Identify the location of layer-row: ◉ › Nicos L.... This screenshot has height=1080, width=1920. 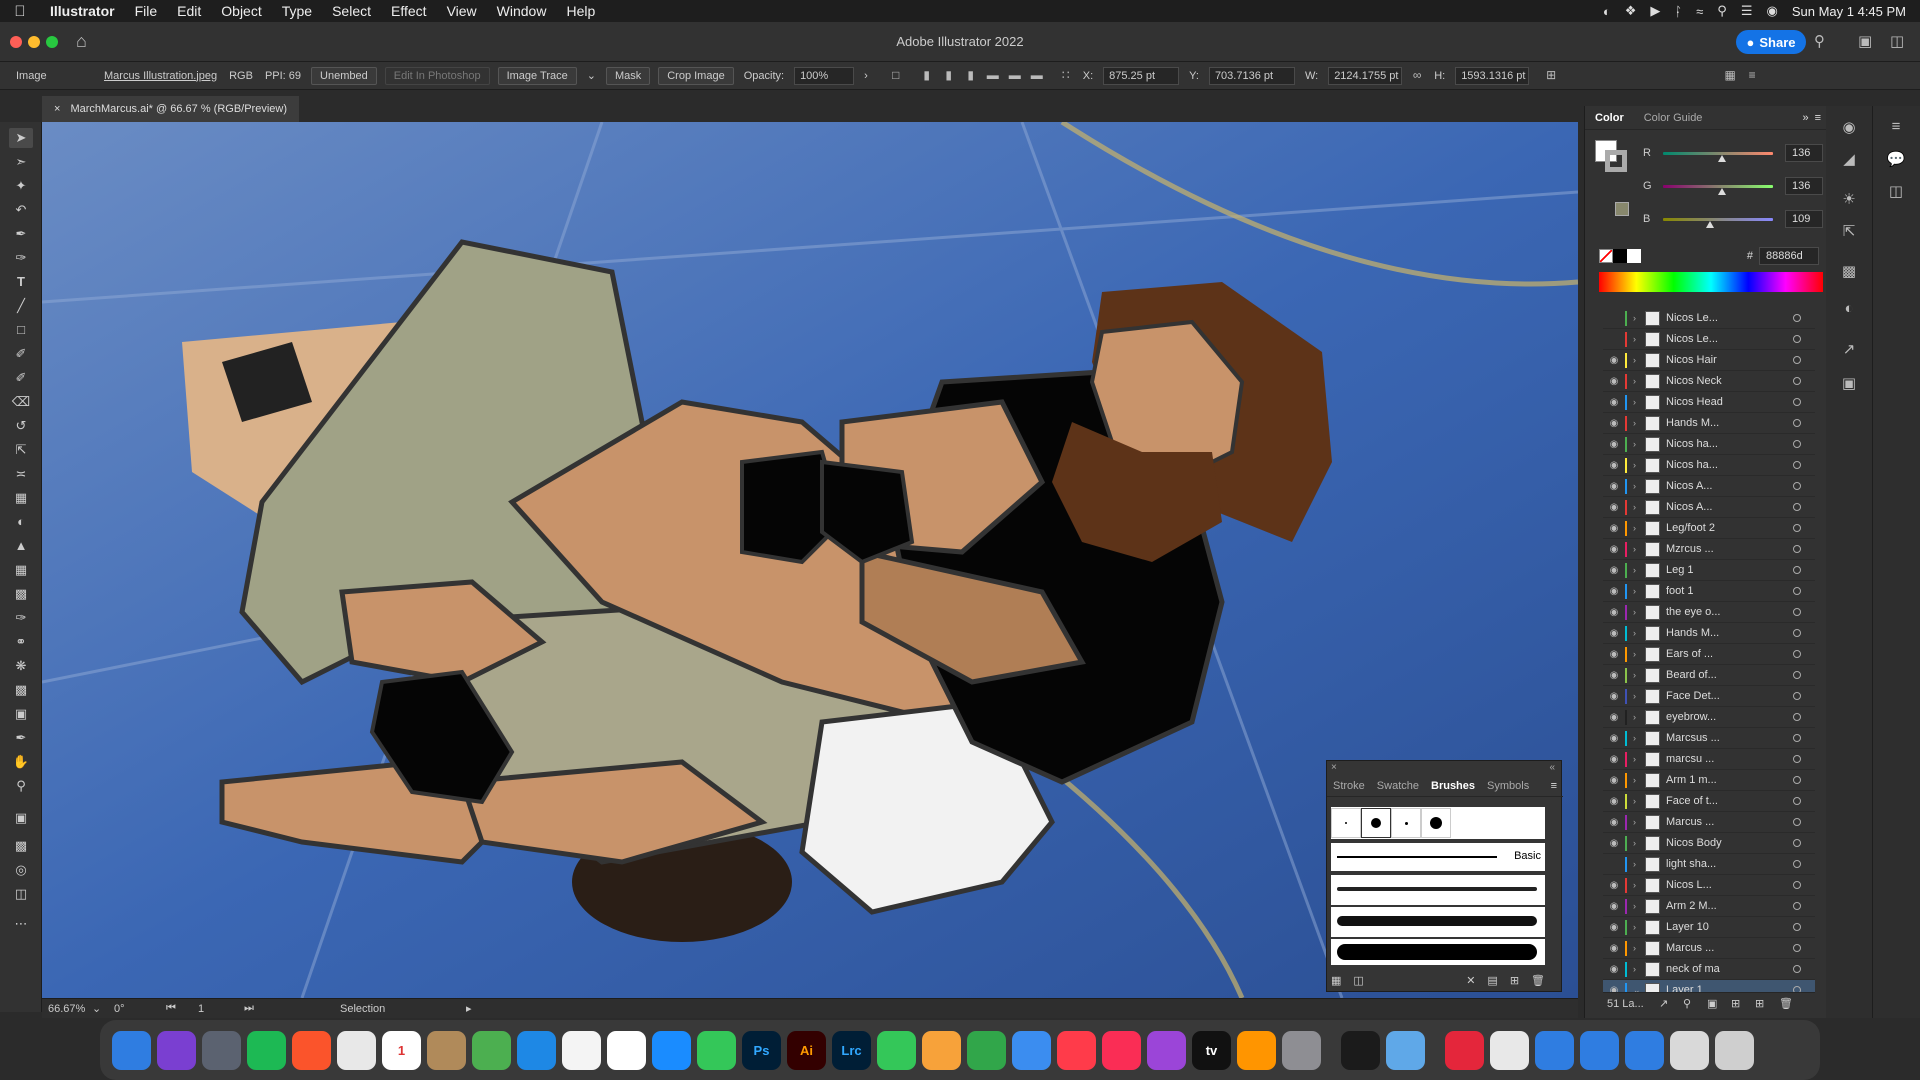
(1709, 885).